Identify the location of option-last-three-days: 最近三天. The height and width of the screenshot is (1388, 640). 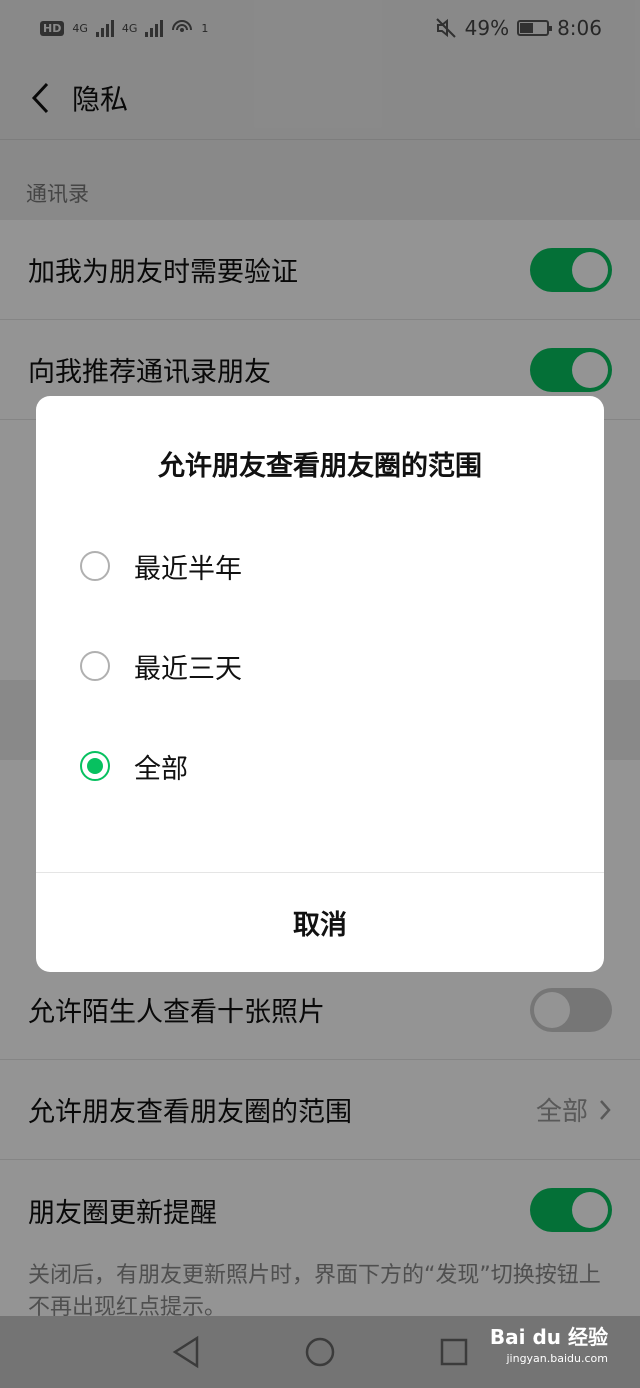
(320, 666).